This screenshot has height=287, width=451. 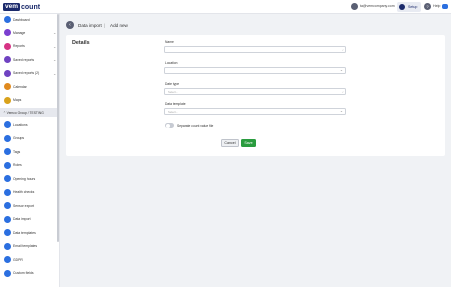 What do you see at coordinates (172, 84) in the screenshot?
I see `date-type-label: Date type` at bounding box center [172, 84].